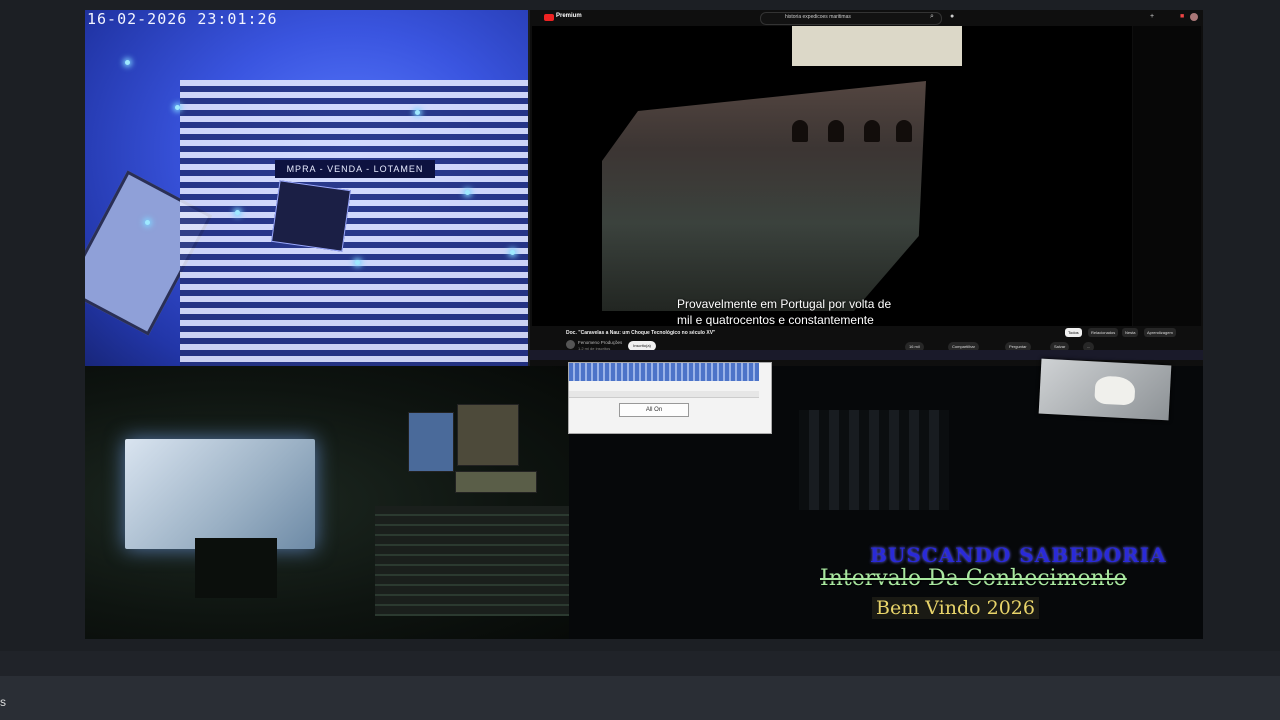 This screenshot has height=720, width=1280. Describe the element at coordinates (1152, 16) in the screenshot. I see `create-icon: +` at that location.